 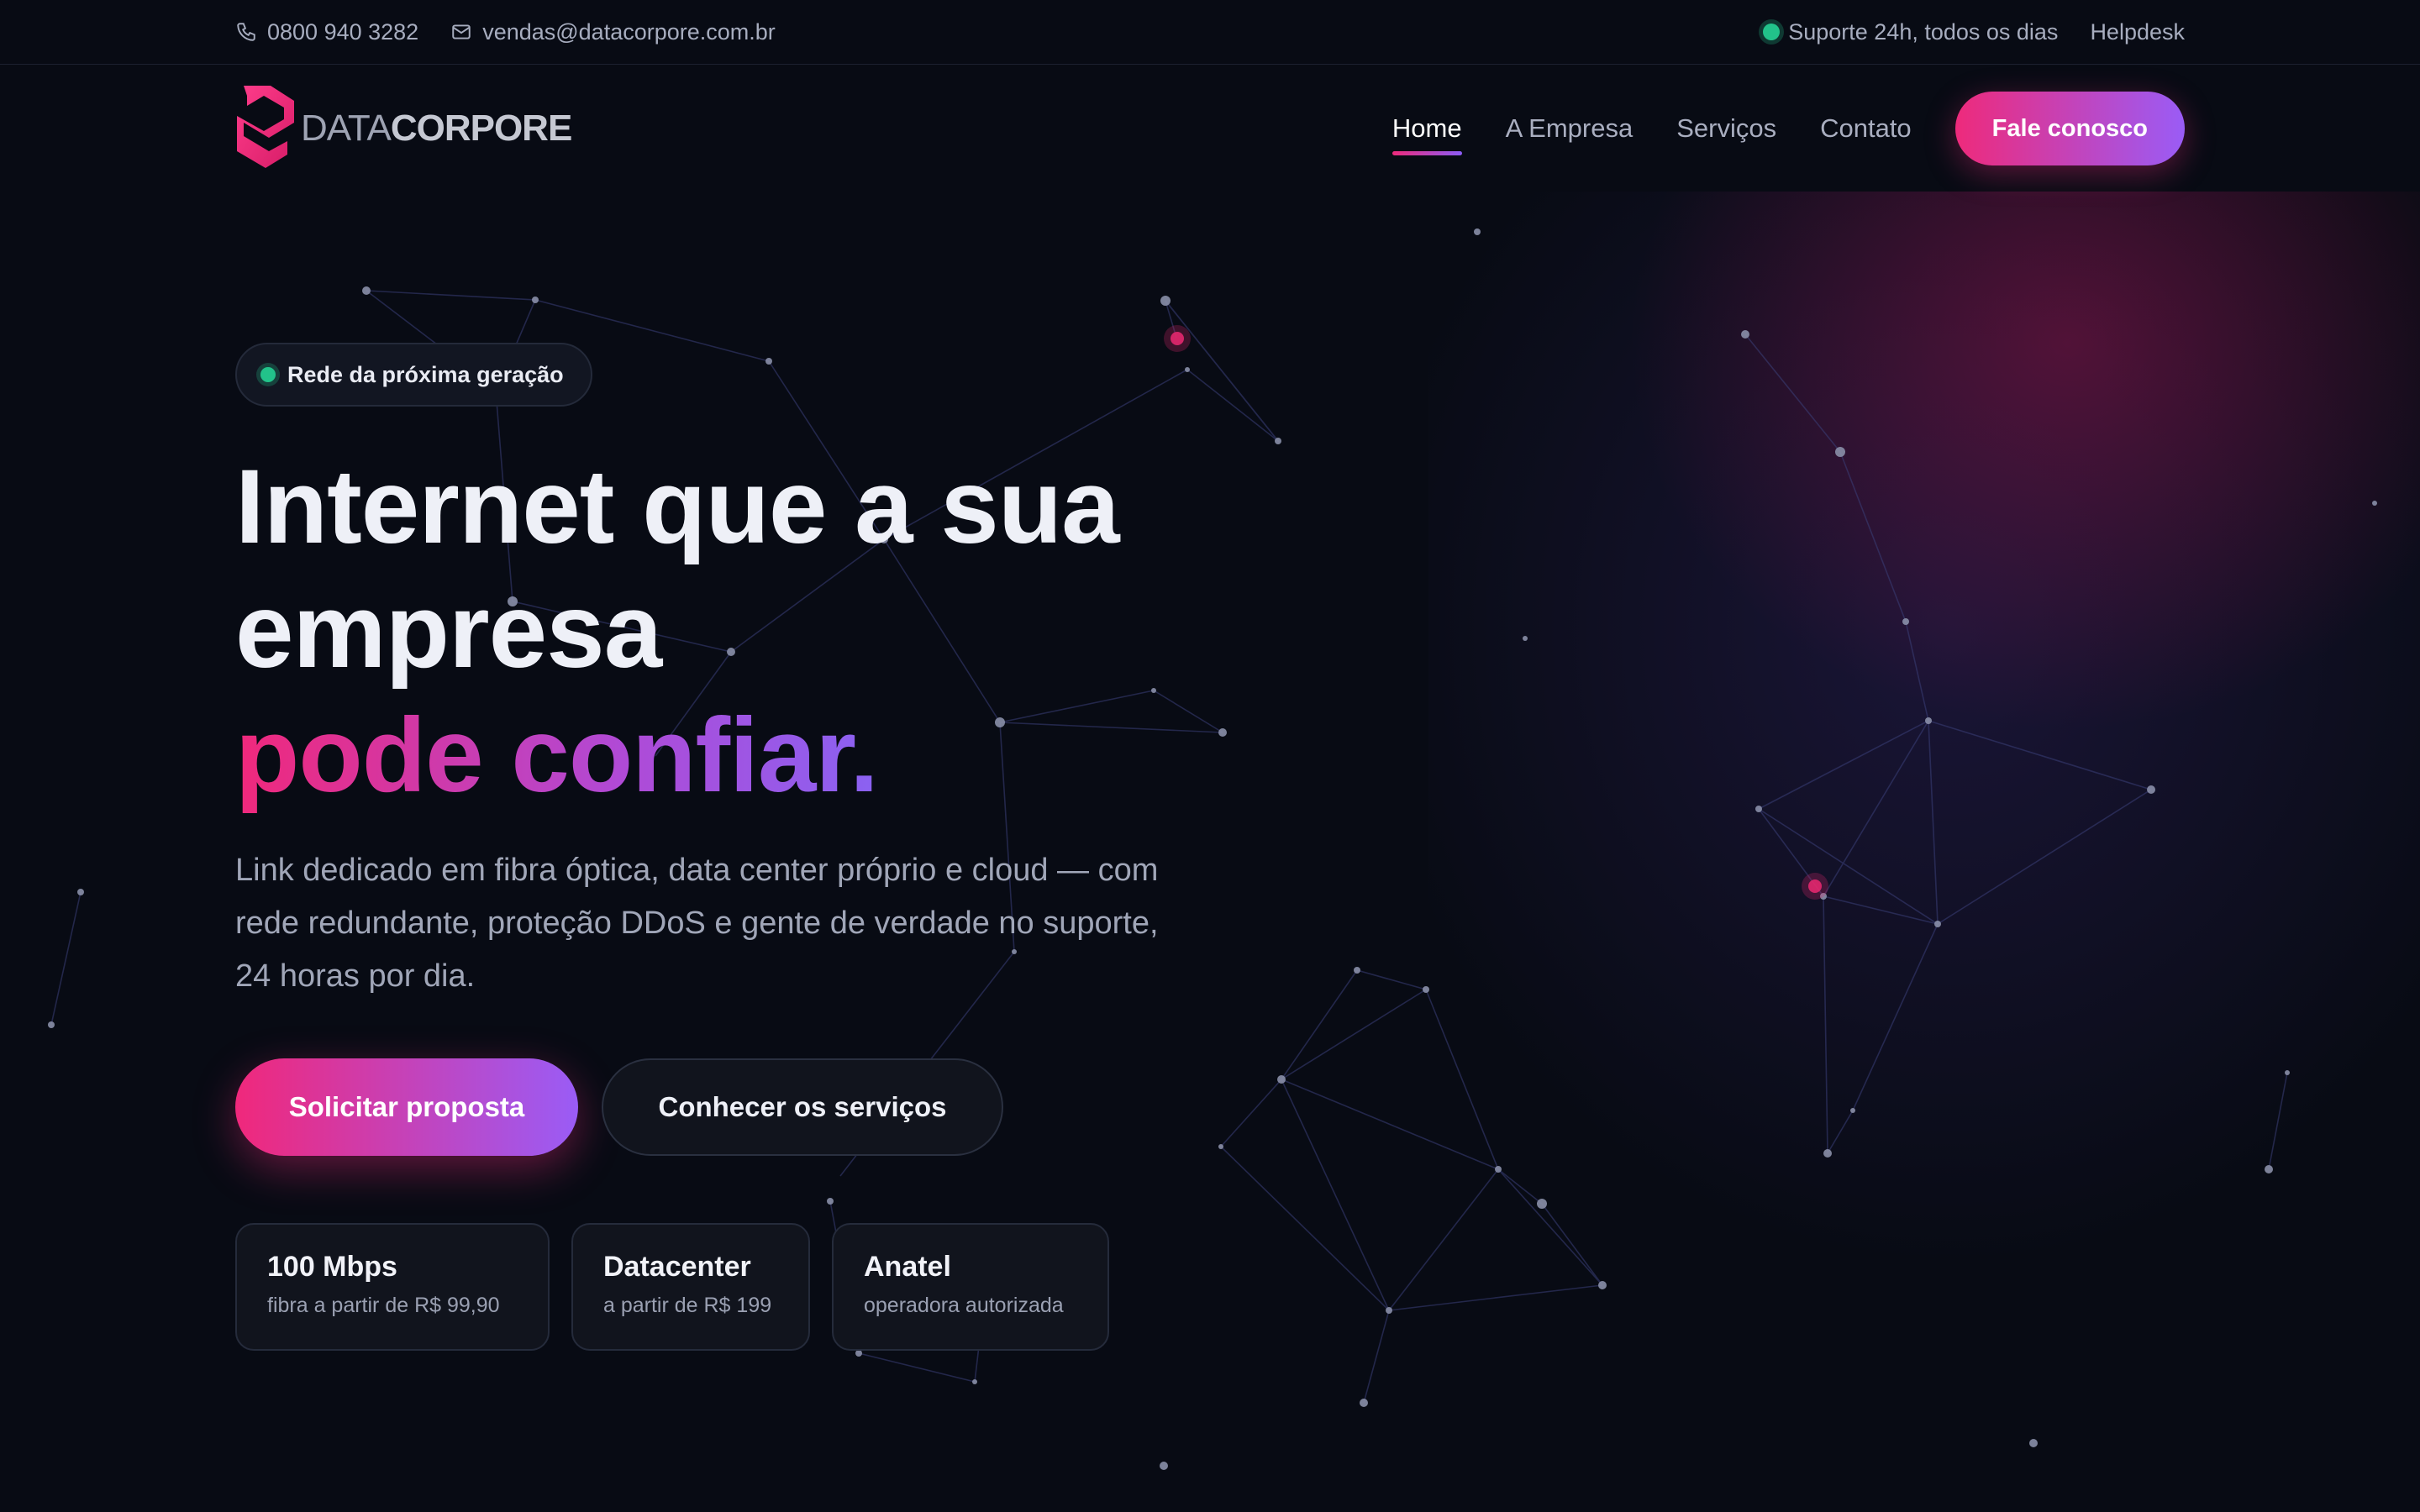 I want to click on stat-card-anatel: Anatel operadora autorizada, so click(x=970, y=1287).